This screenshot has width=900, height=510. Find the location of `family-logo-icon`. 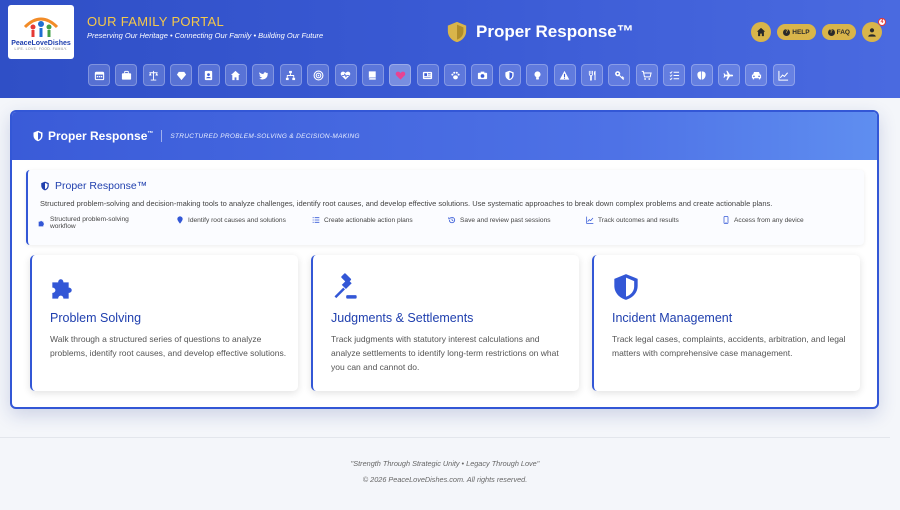

family-logo-icon is located at coordinates (41, 27).